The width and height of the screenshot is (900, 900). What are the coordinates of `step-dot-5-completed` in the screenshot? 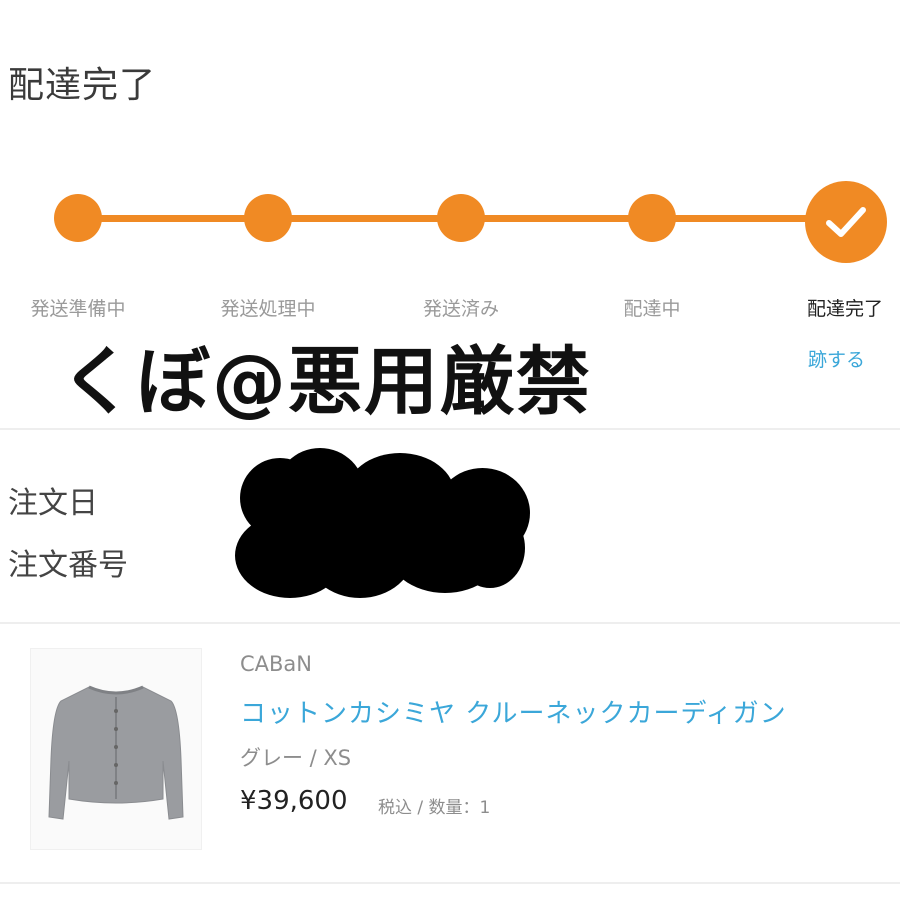 It's located at (846, 222).